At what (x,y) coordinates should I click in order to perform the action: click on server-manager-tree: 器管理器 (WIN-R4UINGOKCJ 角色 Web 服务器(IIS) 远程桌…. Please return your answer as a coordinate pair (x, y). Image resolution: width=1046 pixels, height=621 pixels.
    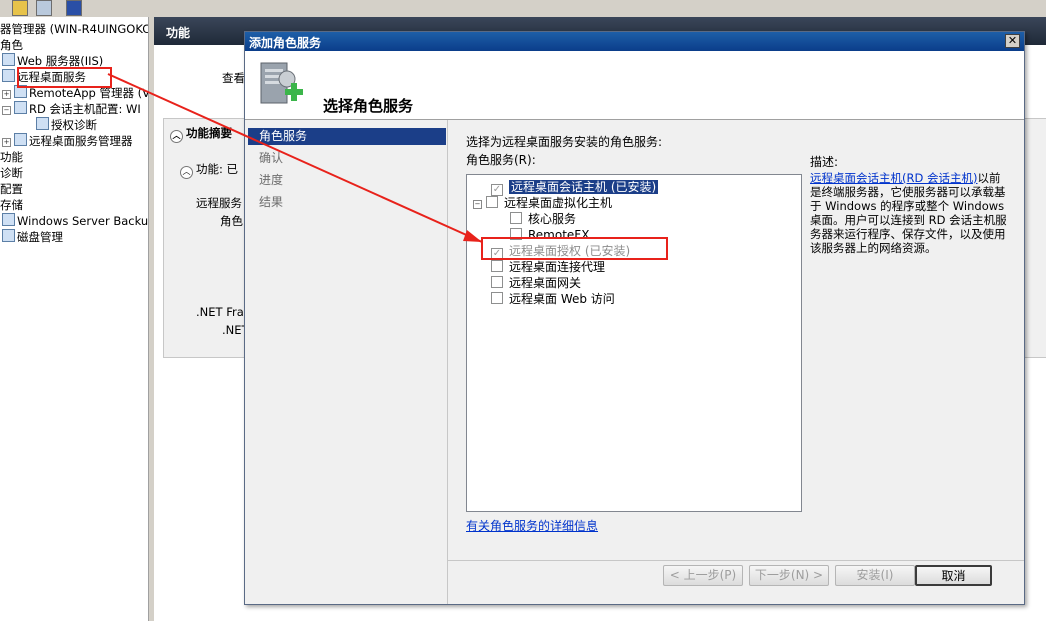
    Looking at the image, I should click on (74, 319).